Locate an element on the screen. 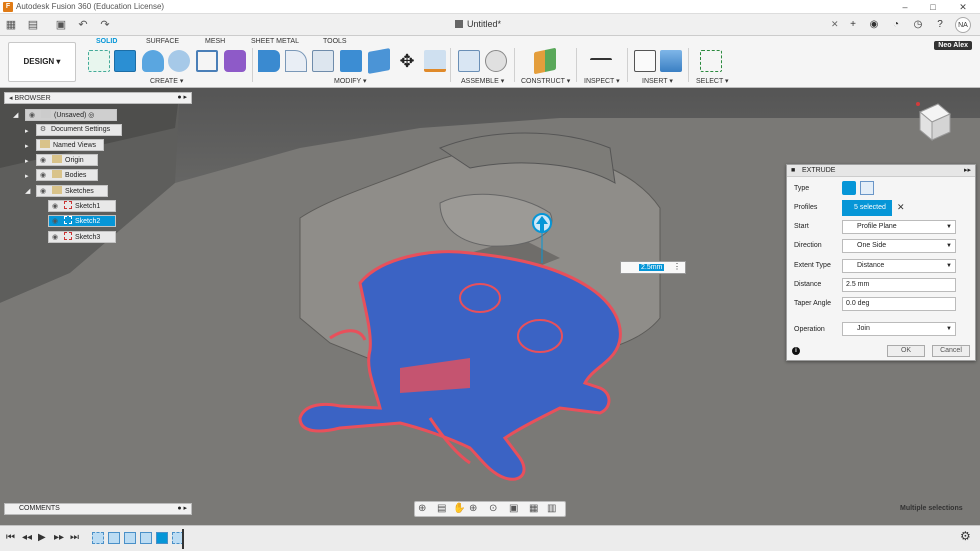 The width and height of the screenshot is (980, 551). more-options-icon: ⋮ is located at coordinates (677, 266).